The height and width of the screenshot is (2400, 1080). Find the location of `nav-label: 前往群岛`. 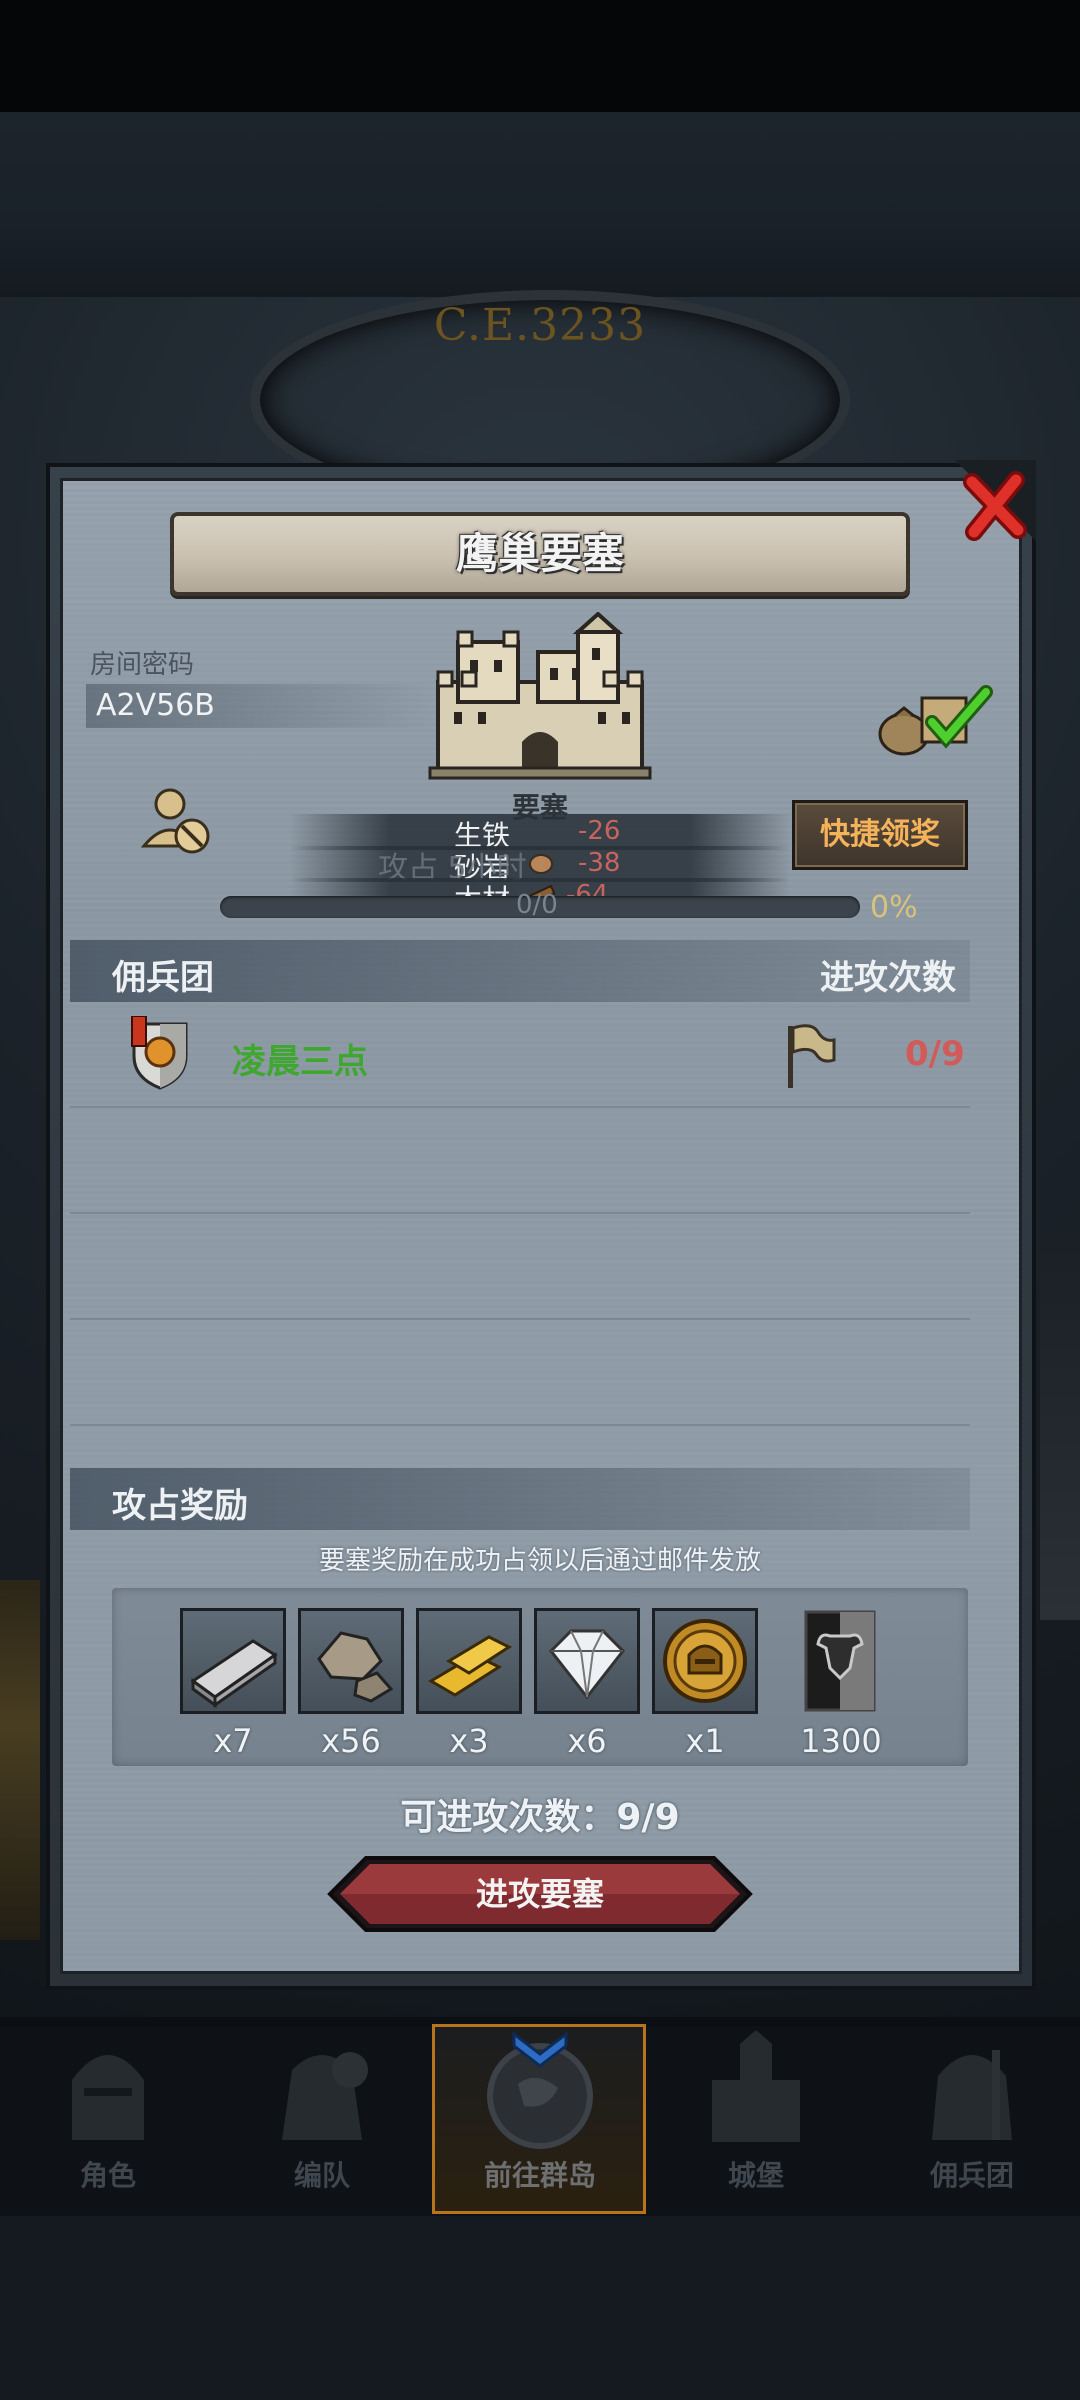

nav-label: 前往群岛 is located at coordinates (539, 2175).